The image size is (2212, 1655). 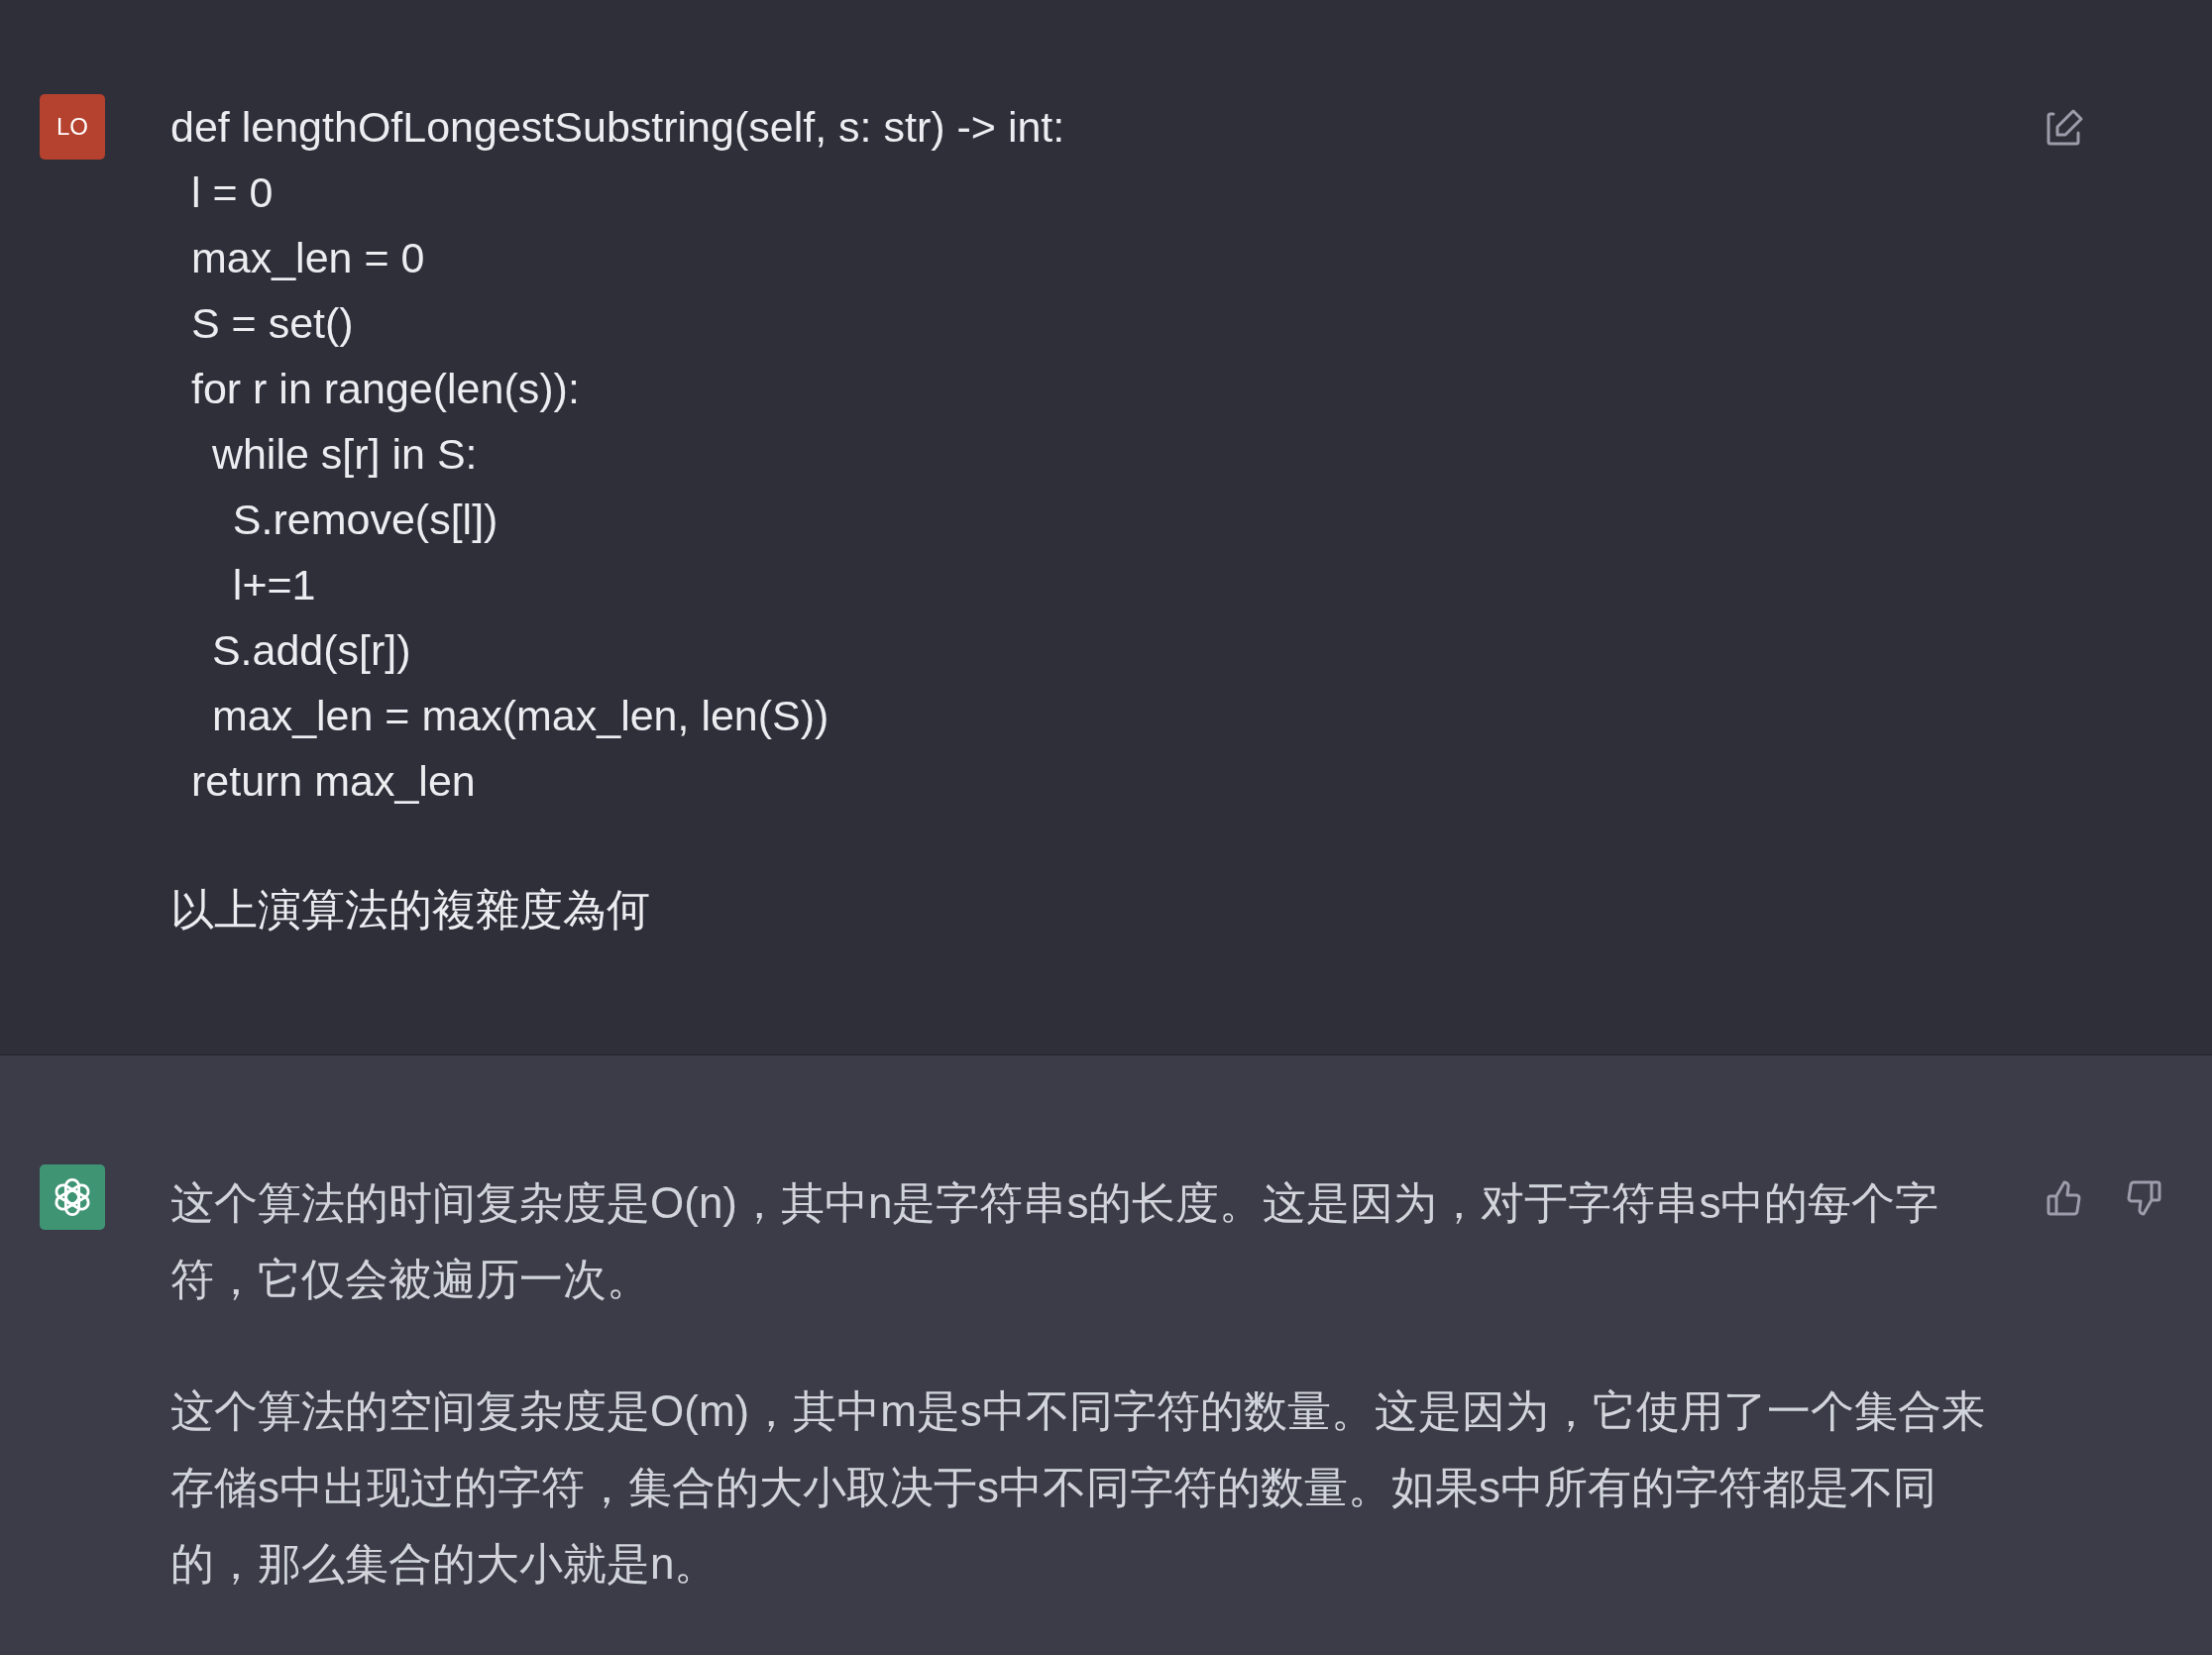 What do you see at coordinates (1055, 1241) in the screenshot?
I see `message-text: 这个算法的时间复杂度是O(n)，其中n是字符串s的长度。这是因为，对于字符串s中的每个字符，它仅会被遍历一次。` at bounding box center [1055, 1241].